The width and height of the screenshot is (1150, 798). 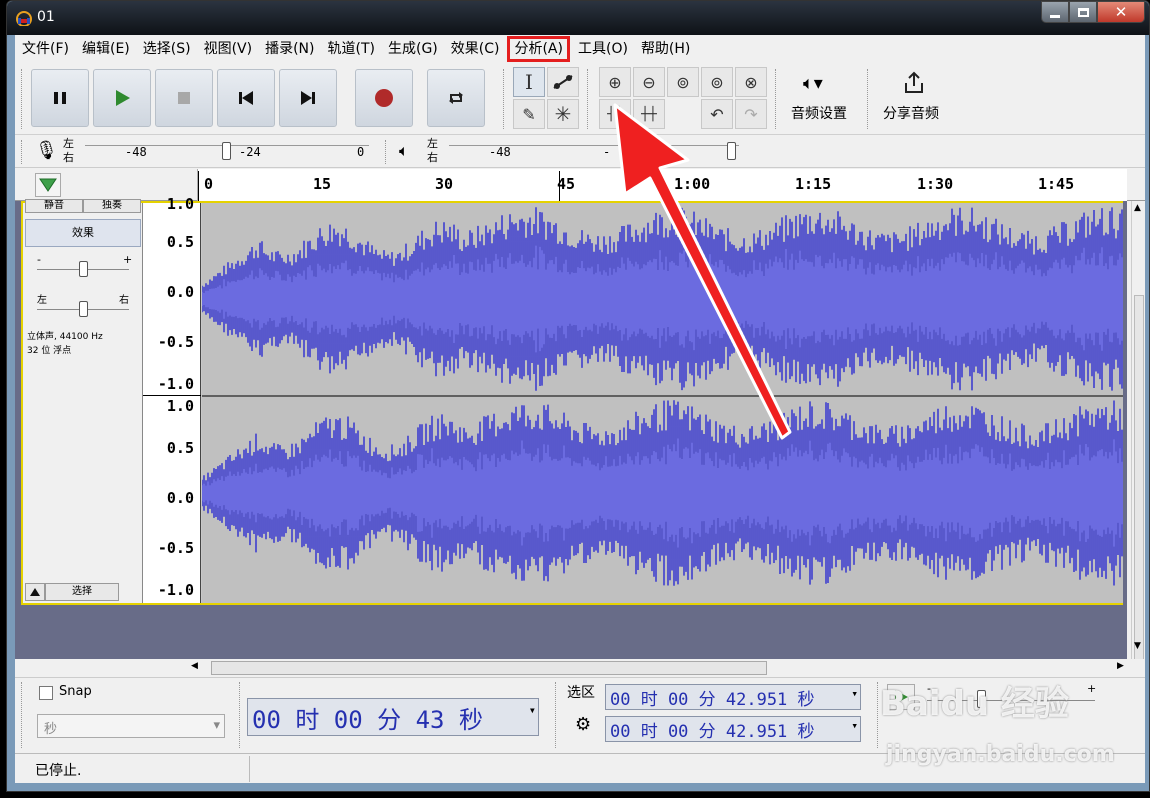 What do you see at coordinates (588, 99) in the screenshot?
I see `edit-gripper` at bounding box center [588, 99].